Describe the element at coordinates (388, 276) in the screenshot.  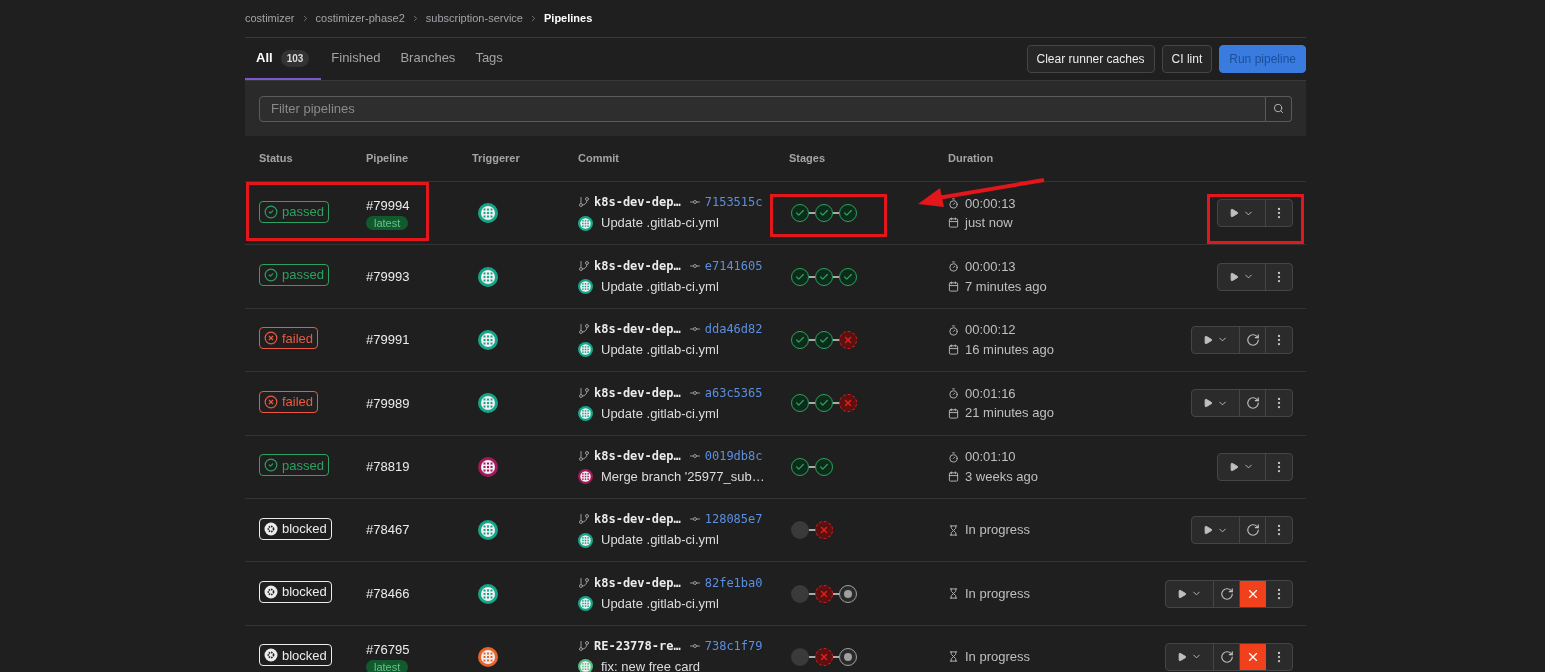
I see `pipeline-id-link: #79993` at that location.